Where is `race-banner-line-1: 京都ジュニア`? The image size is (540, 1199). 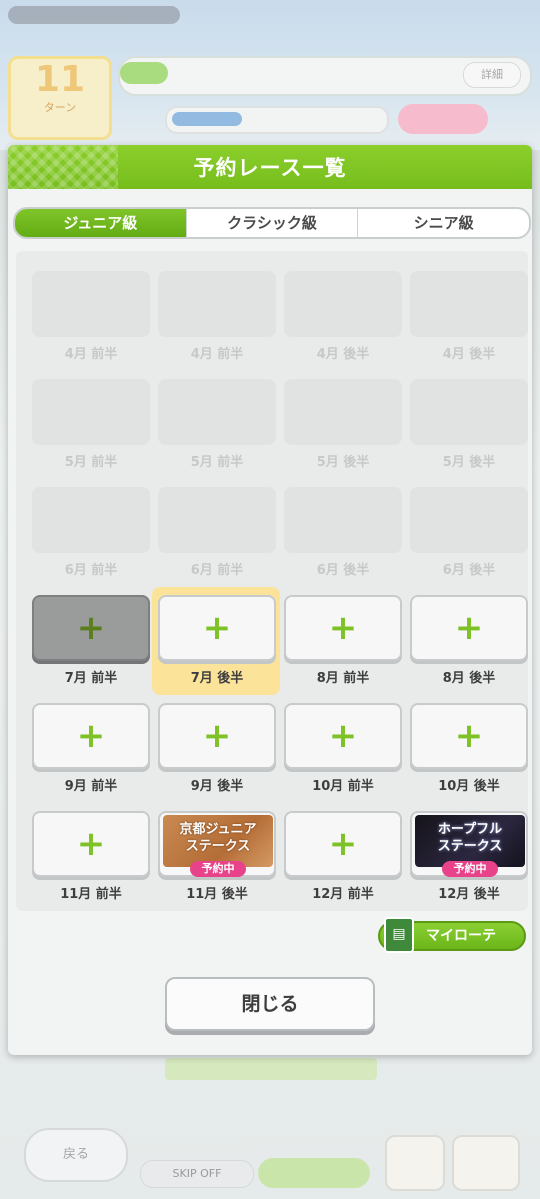 race-banner-line-1: 京都ジュニア is located at coordinates (218, 829).